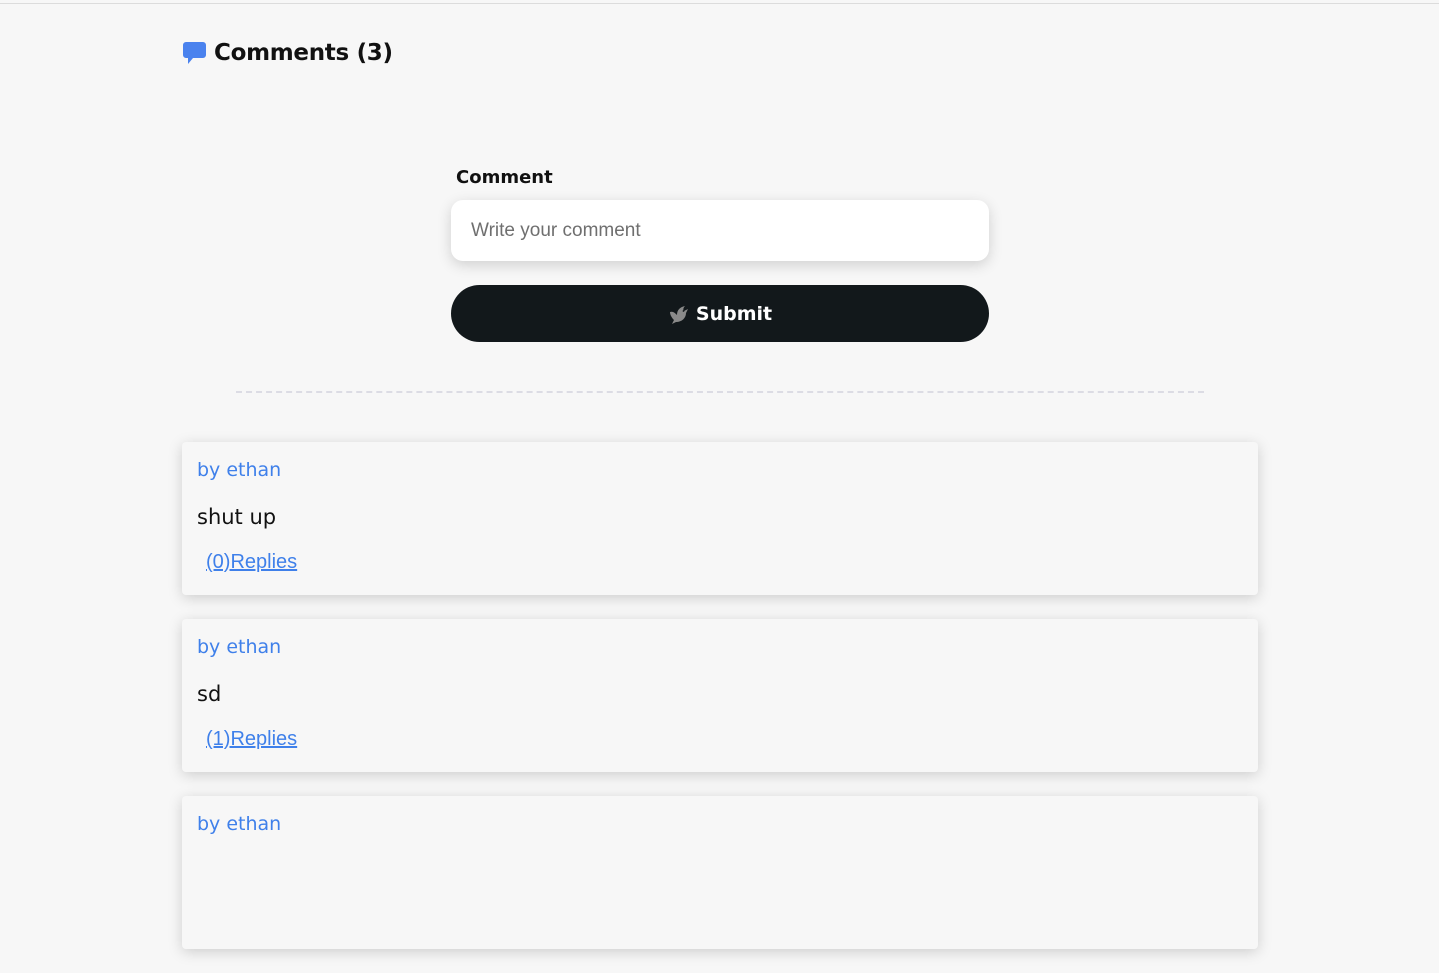 This screenshot has height=973, width=1439. I want to click on comment-form: Comment Submit, so click(720, 254).